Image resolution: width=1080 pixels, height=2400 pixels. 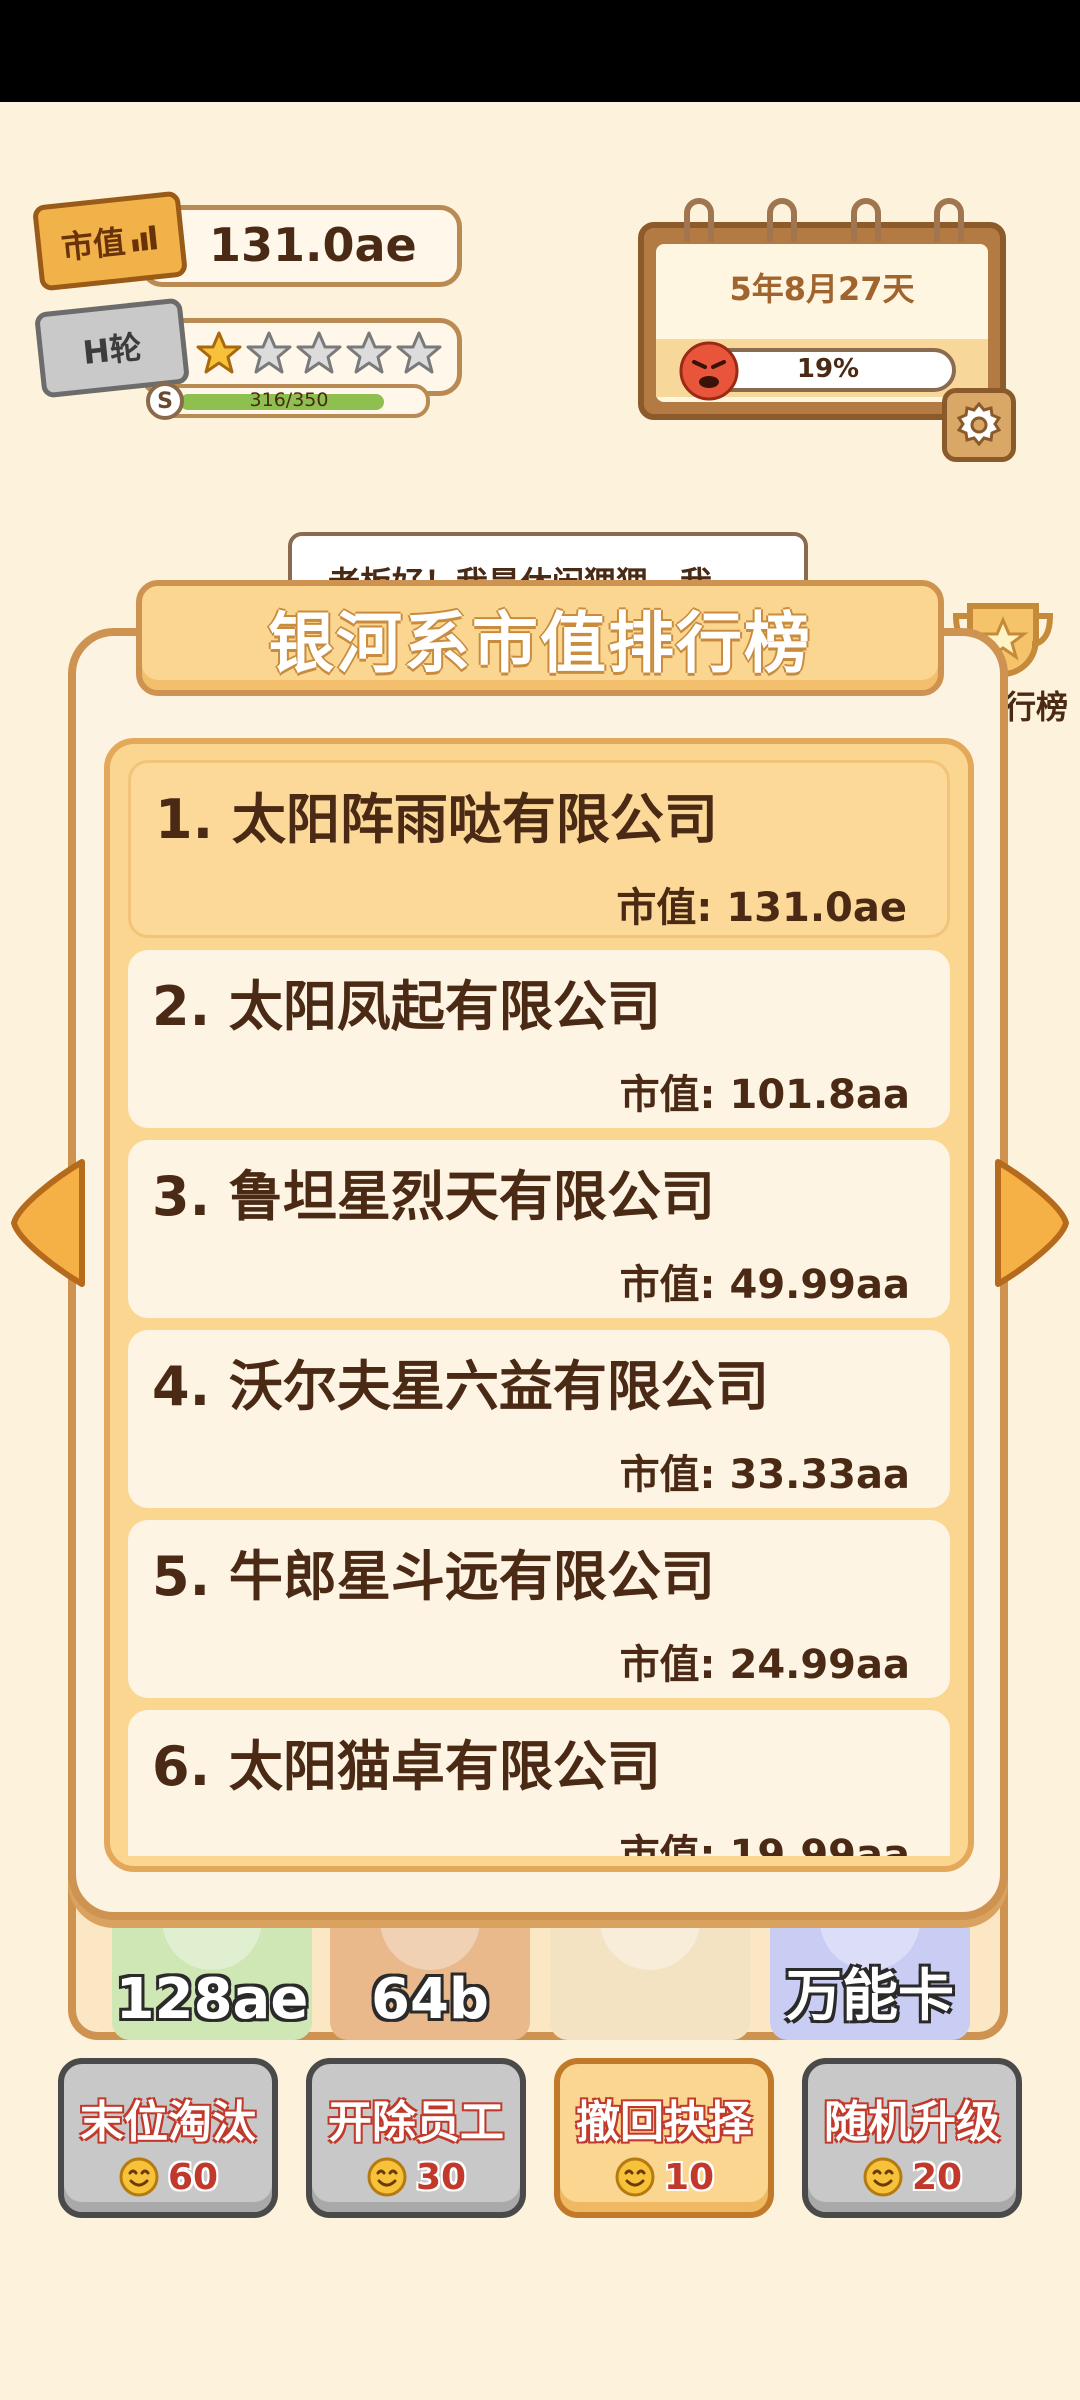 I want to click on company-market-value: 市值: 33.33aa, so click(x=764, y=1475).